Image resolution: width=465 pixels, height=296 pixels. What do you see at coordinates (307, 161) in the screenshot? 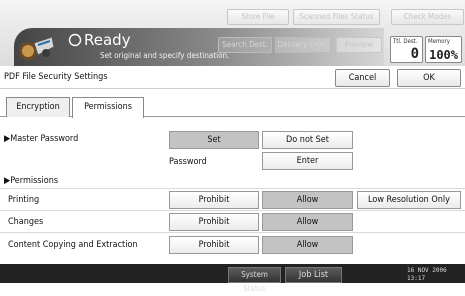
I see `password-enter-button: Enter` at bounding box center [307, 161].